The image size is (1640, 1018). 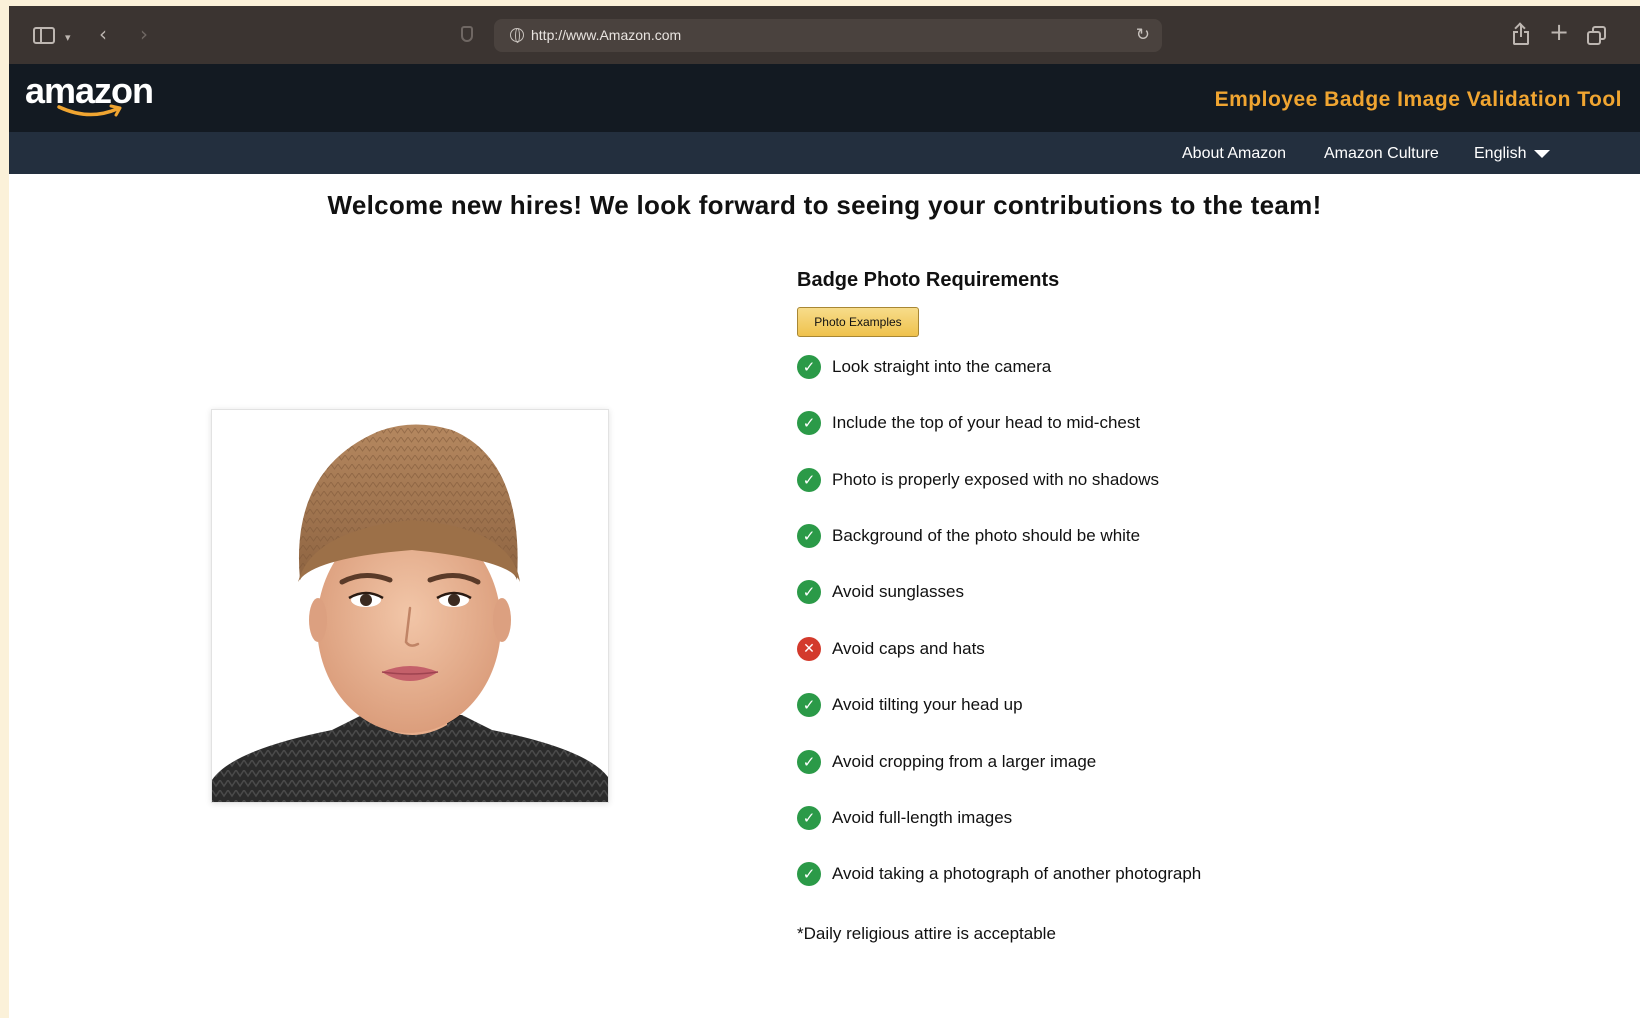 I want to click on requirement-text: Avoid sunglasses, so click(x=898, y=591).